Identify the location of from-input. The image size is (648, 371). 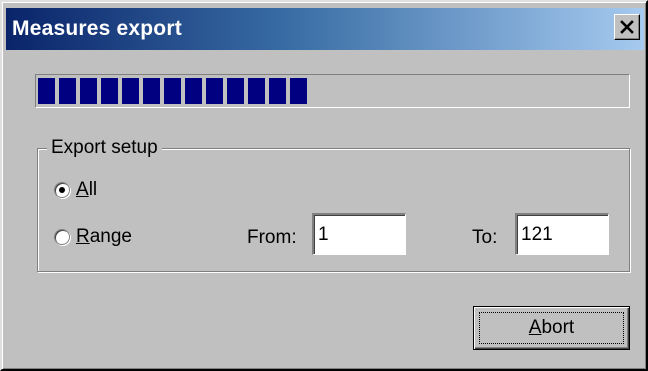
(359, 234).